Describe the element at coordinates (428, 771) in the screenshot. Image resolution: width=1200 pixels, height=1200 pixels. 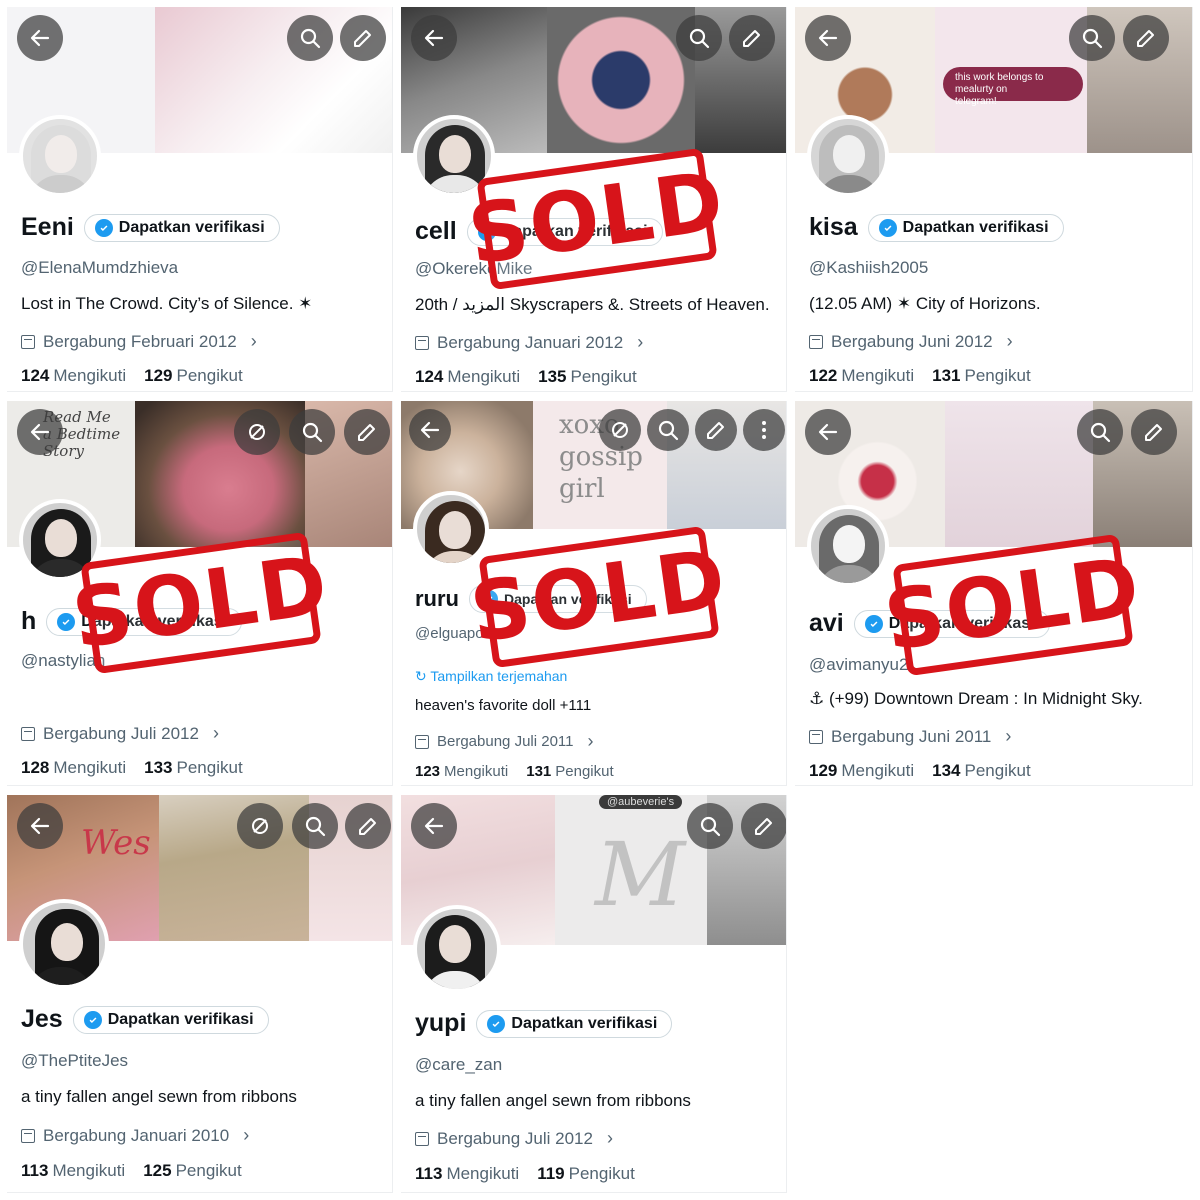
I see `following-count: 123` at that location.